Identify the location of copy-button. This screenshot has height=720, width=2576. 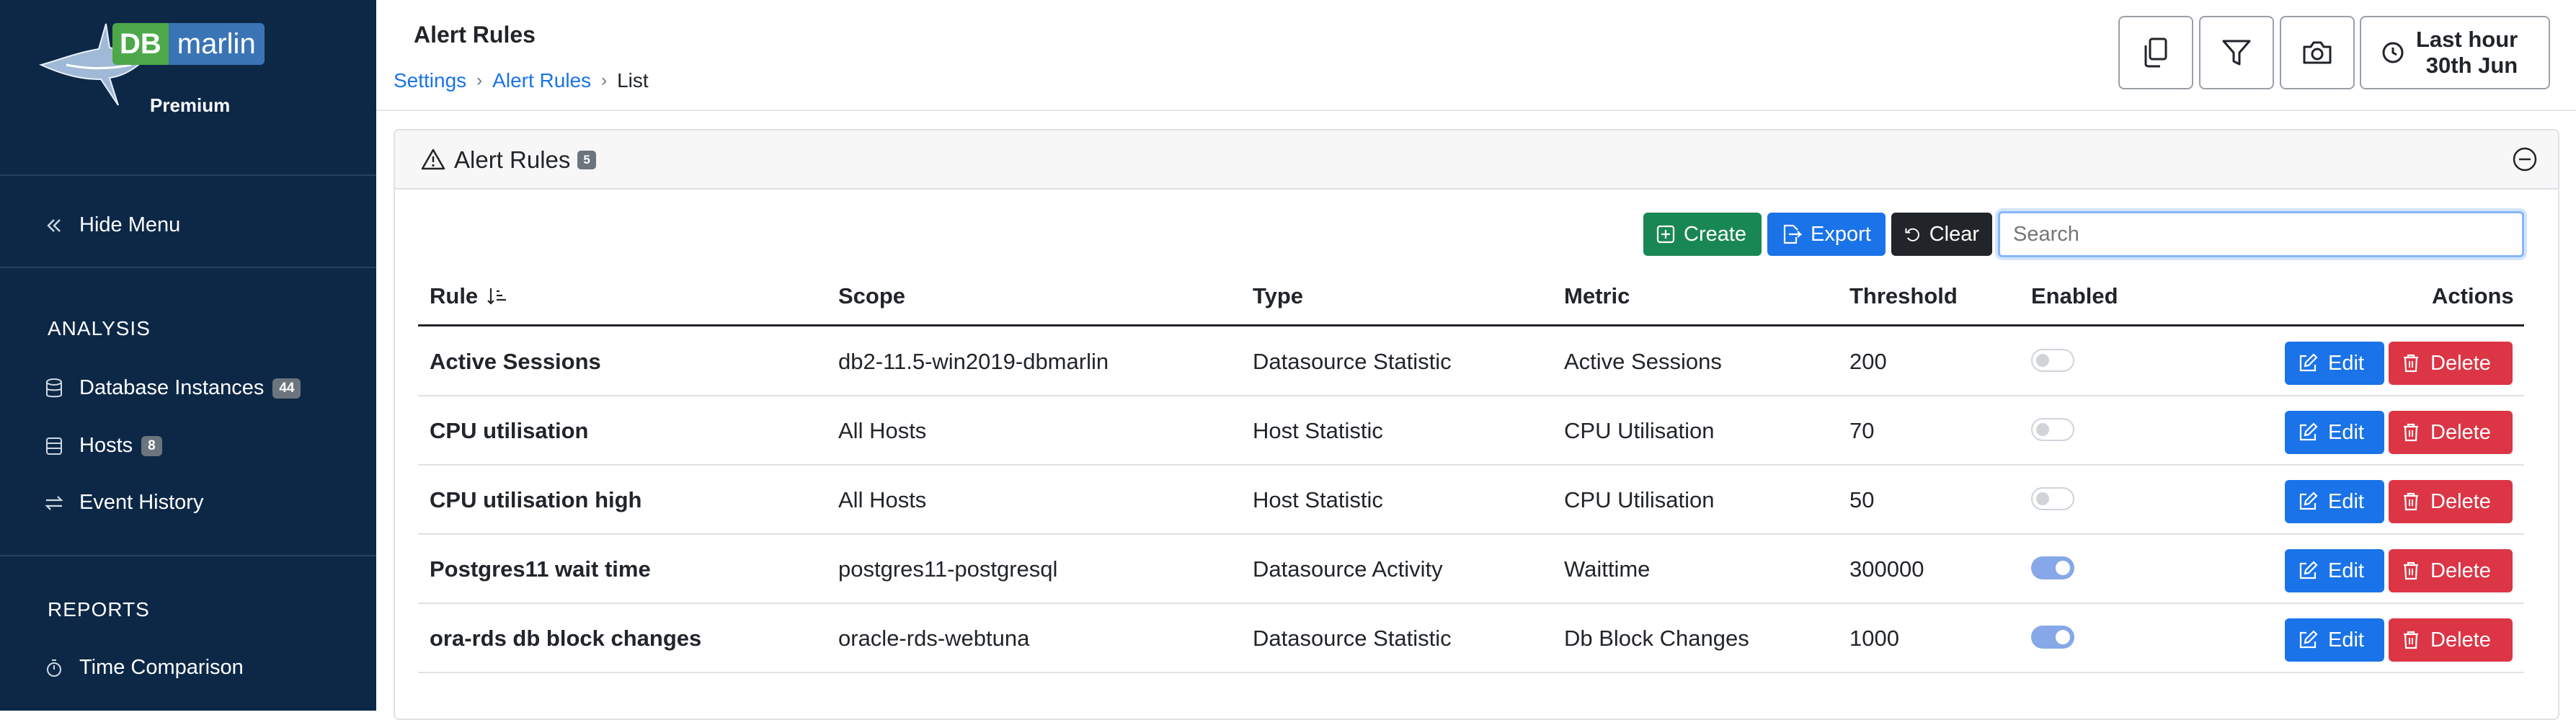
(2155, 52).